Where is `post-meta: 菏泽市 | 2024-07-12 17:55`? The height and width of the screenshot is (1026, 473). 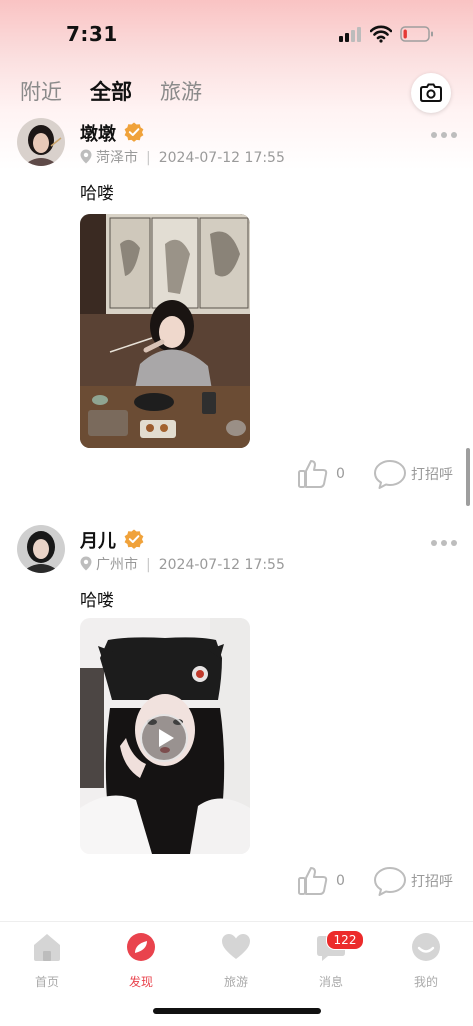
post-meta: 菏泽市 | 2024-07-12 17:55 is located at coordinates (182, 157).